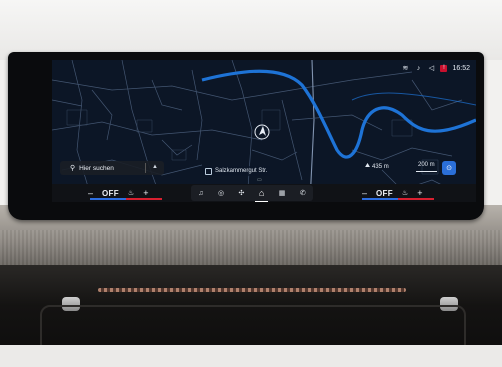 This screenshot has height=367, width=502. Describe the element at coordinates (126, 199) in the screenshot. I see `climate-left-indicator` at that location.